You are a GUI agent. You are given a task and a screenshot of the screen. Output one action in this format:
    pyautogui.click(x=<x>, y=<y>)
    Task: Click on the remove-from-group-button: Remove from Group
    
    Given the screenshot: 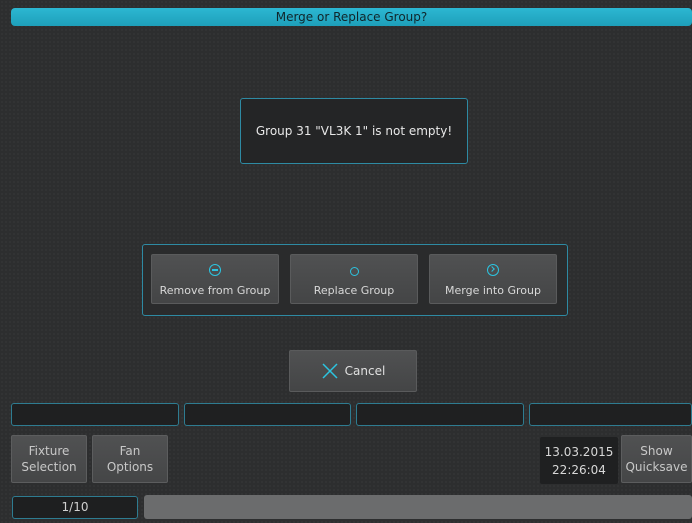 What is the action you would take?
    pyautogui.click(x=215, y=279)
    